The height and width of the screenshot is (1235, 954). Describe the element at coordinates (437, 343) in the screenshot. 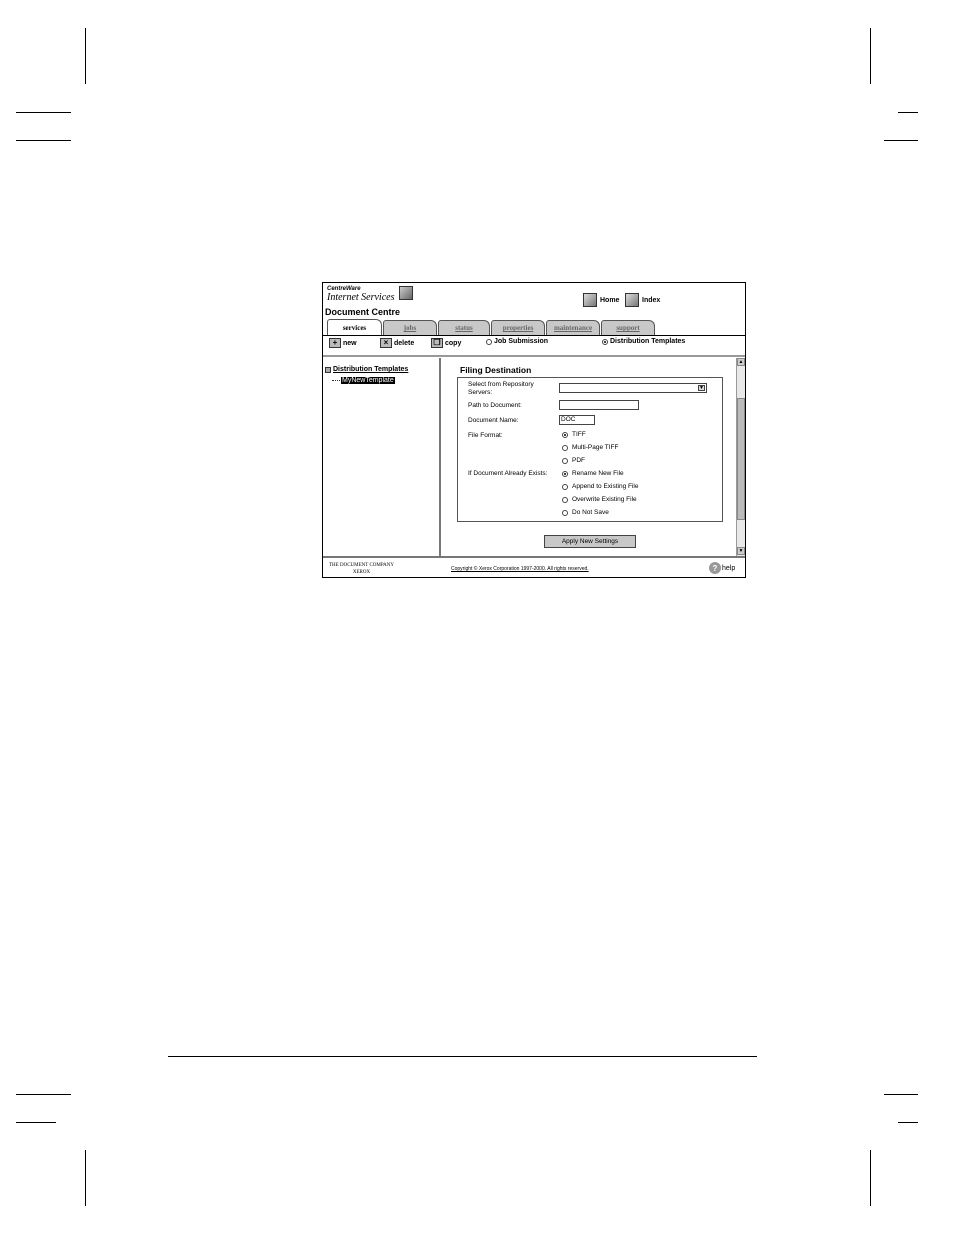

I see `copy-icon: ❐` at that location.